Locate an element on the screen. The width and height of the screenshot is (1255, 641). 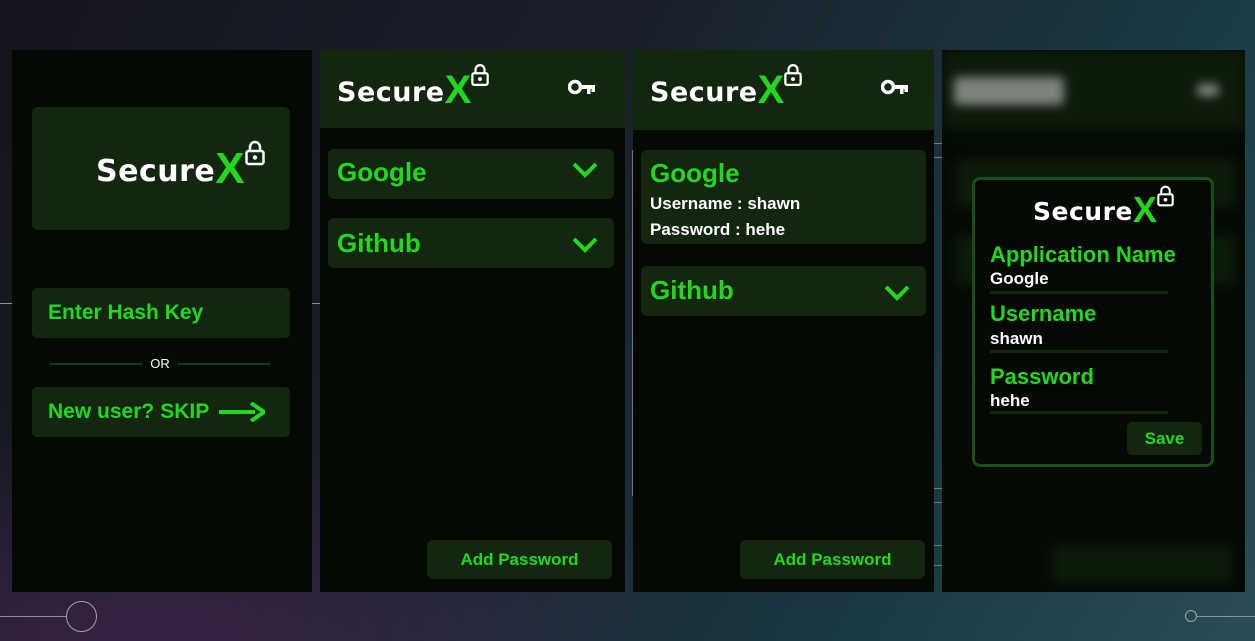
list-item: Google is located at coordinates (471, 174).